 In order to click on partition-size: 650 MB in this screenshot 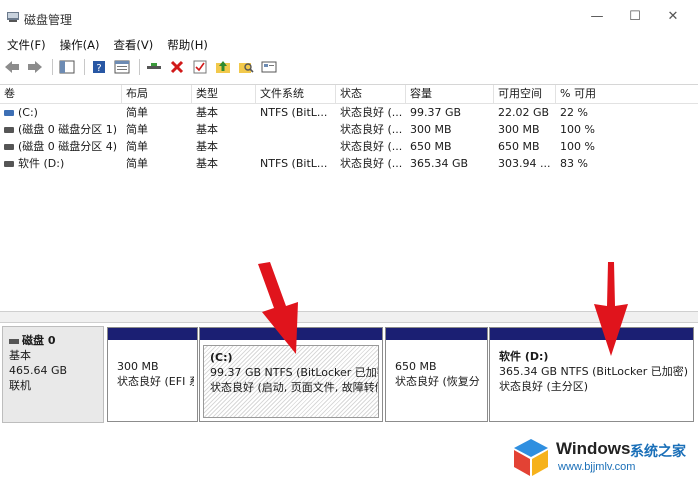, I will do `click(416, 366)`.